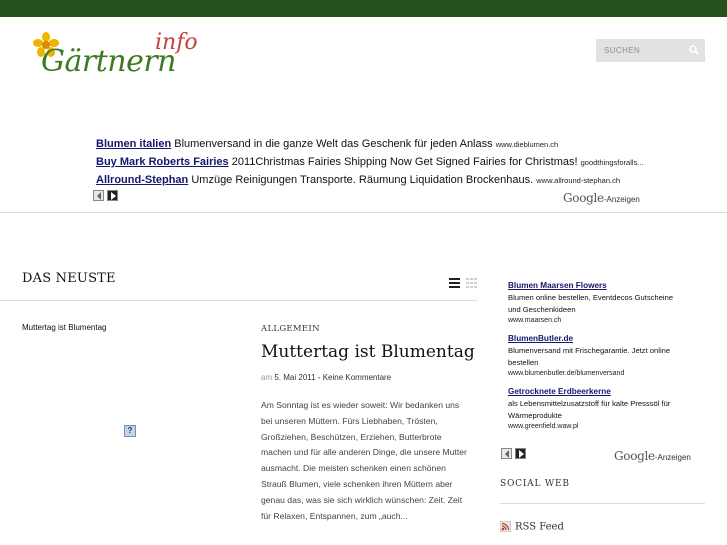 The height and width of the screenshot is (545, 727). I want to click on search-placeholder: SUCHEN, so click(622, 50).